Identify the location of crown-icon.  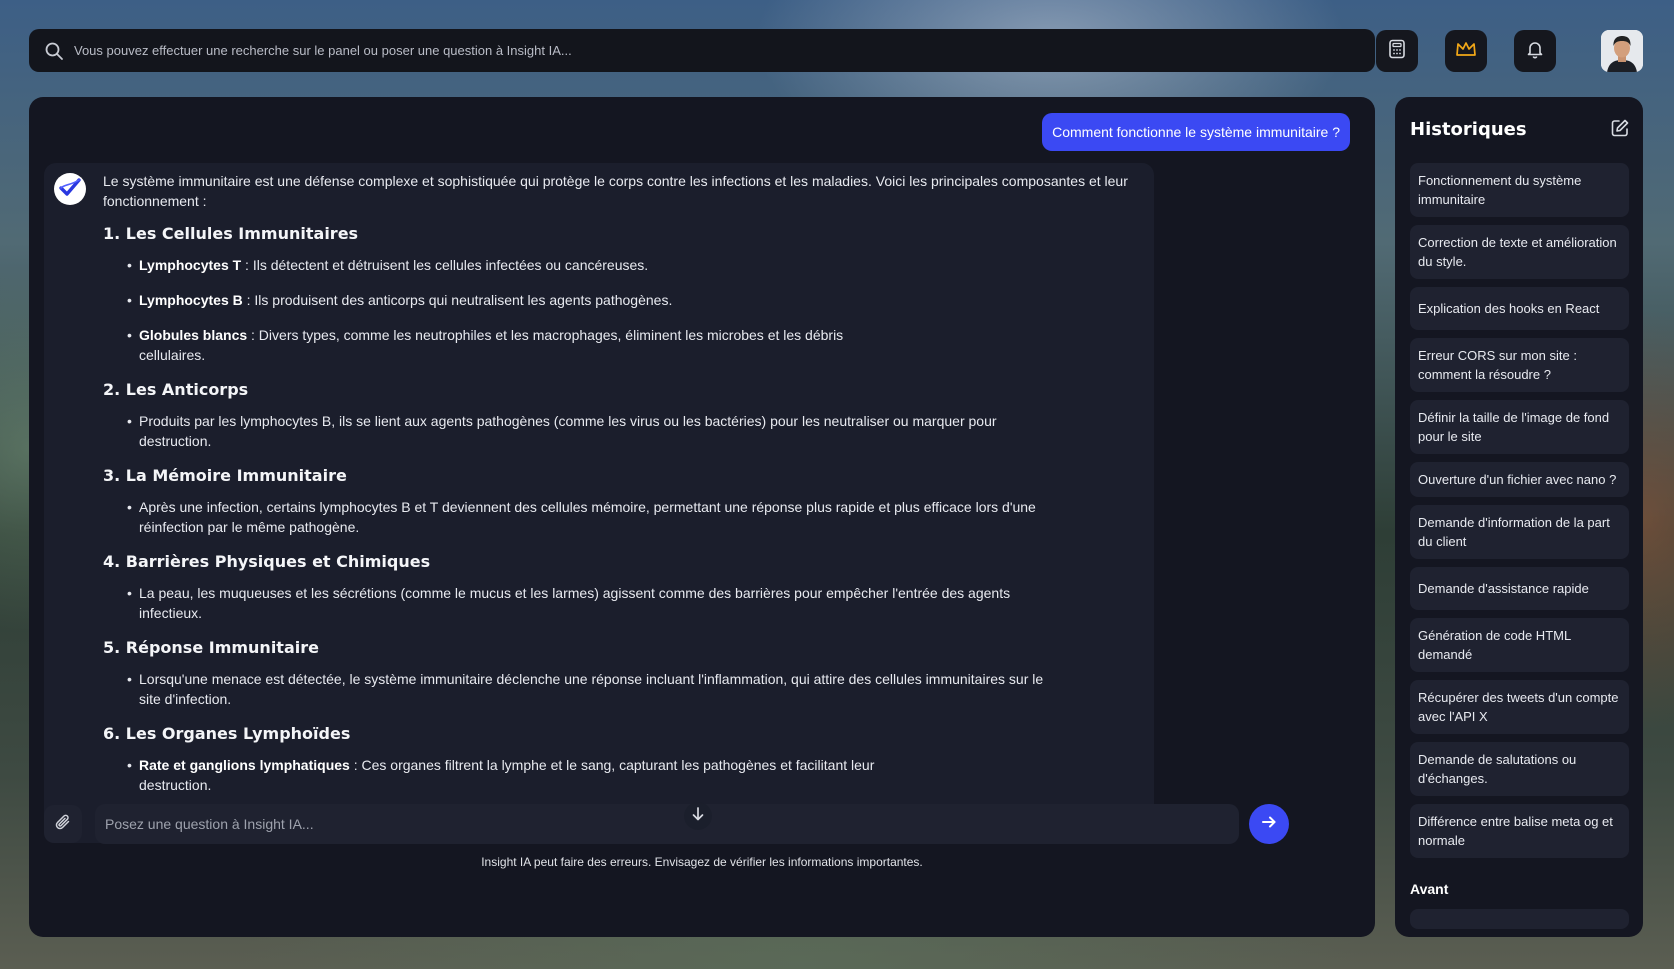
(1466, 51).